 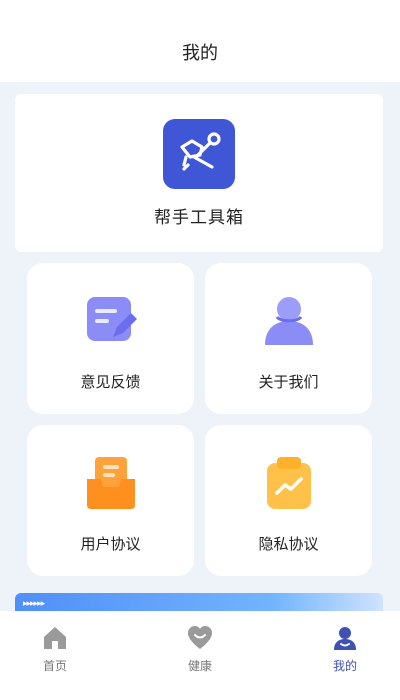 What do you see at coordinates (200, 638) in the screenshot?
I see `heart-smile-icon` at bounding box center [200, 638].